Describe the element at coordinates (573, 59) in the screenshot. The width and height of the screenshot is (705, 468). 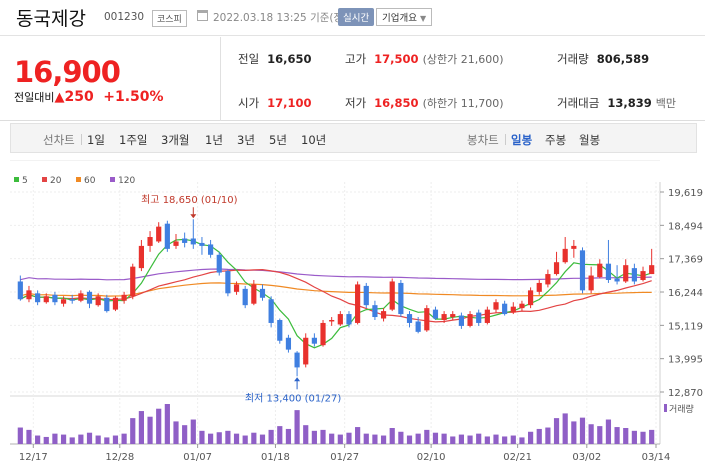
I see `quote-label: 거래량` at that location.